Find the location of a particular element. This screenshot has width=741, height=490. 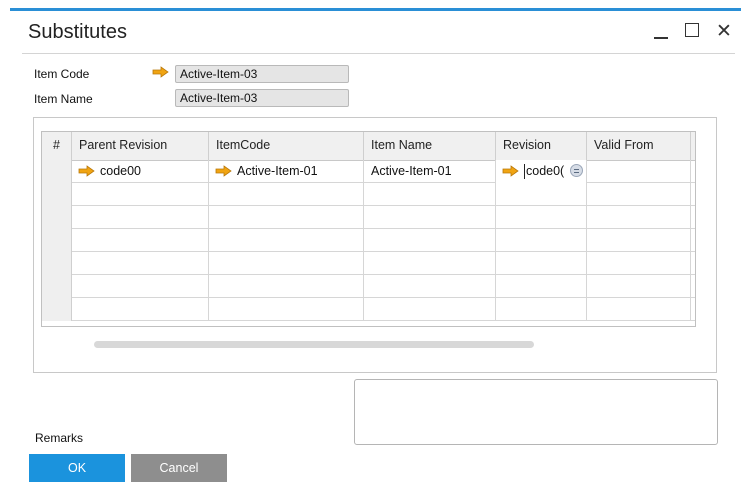

revision-cell: code0( is located at coordinates (541, 171).